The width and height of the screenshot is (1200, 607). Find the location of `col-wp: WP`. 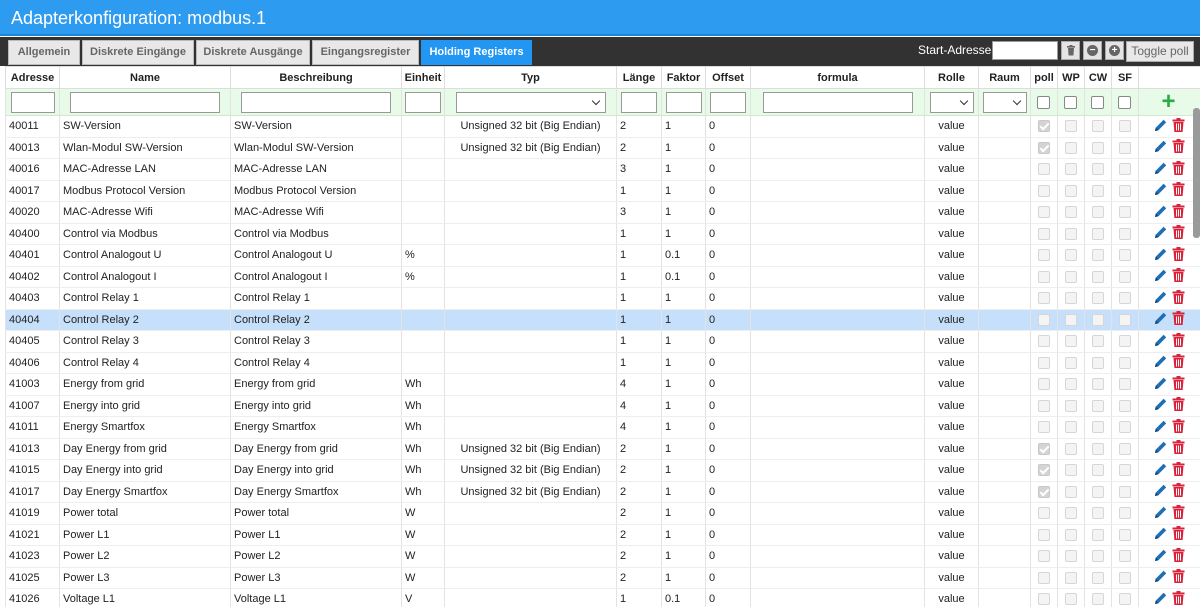

col-wp: WP is located at coordinates (1071, 77).